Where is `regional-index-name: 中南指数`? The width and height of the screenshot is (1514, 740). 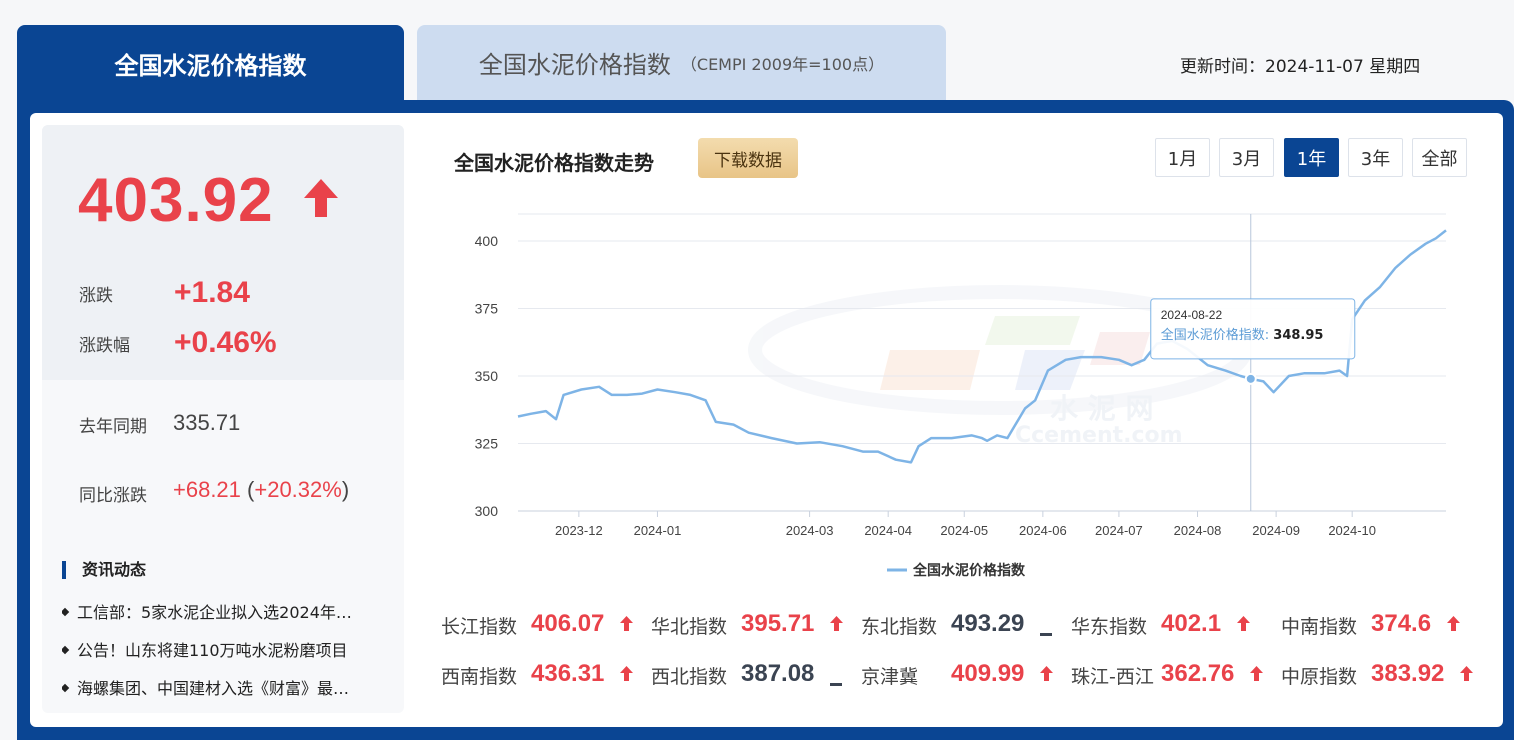 regional-index-name: 中南指数 is located at coordinates (1319, 627).